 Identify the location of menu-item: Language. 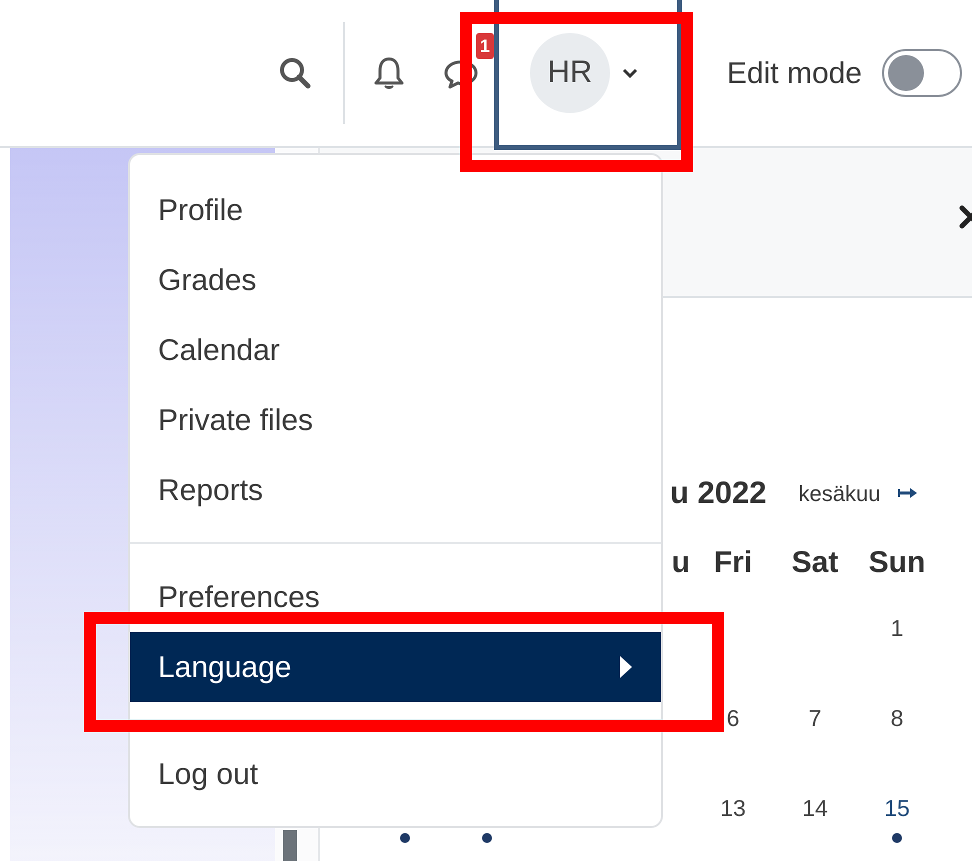
(395, 667).